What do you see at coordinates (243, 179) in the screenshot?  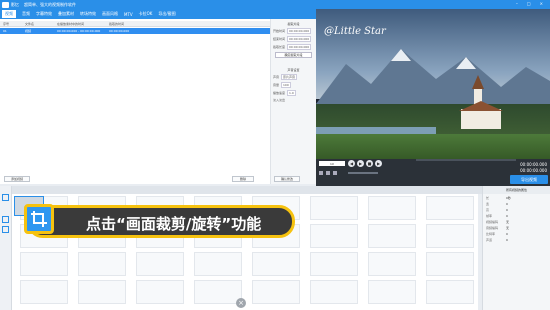 I see `delete-button: 删除` at bounding box center [243, 179].